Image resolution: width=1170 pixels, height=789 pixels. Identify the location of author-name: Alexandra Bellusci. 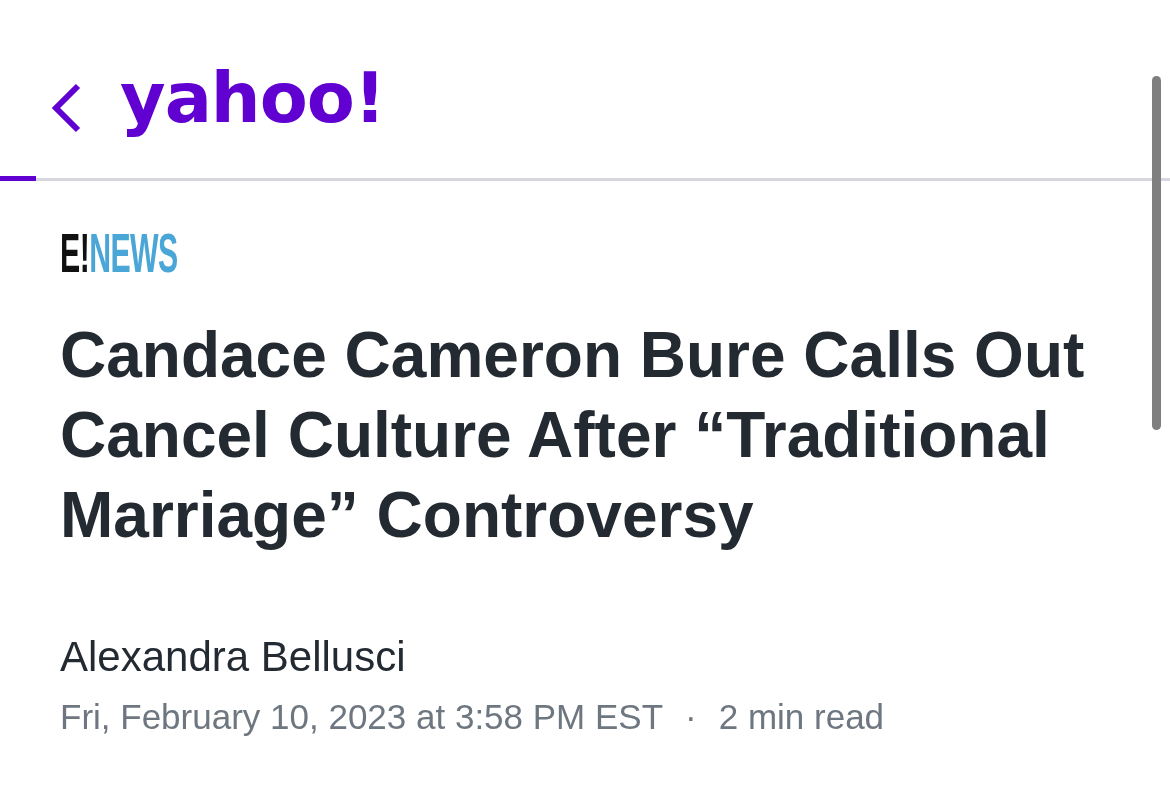
(233, 657).